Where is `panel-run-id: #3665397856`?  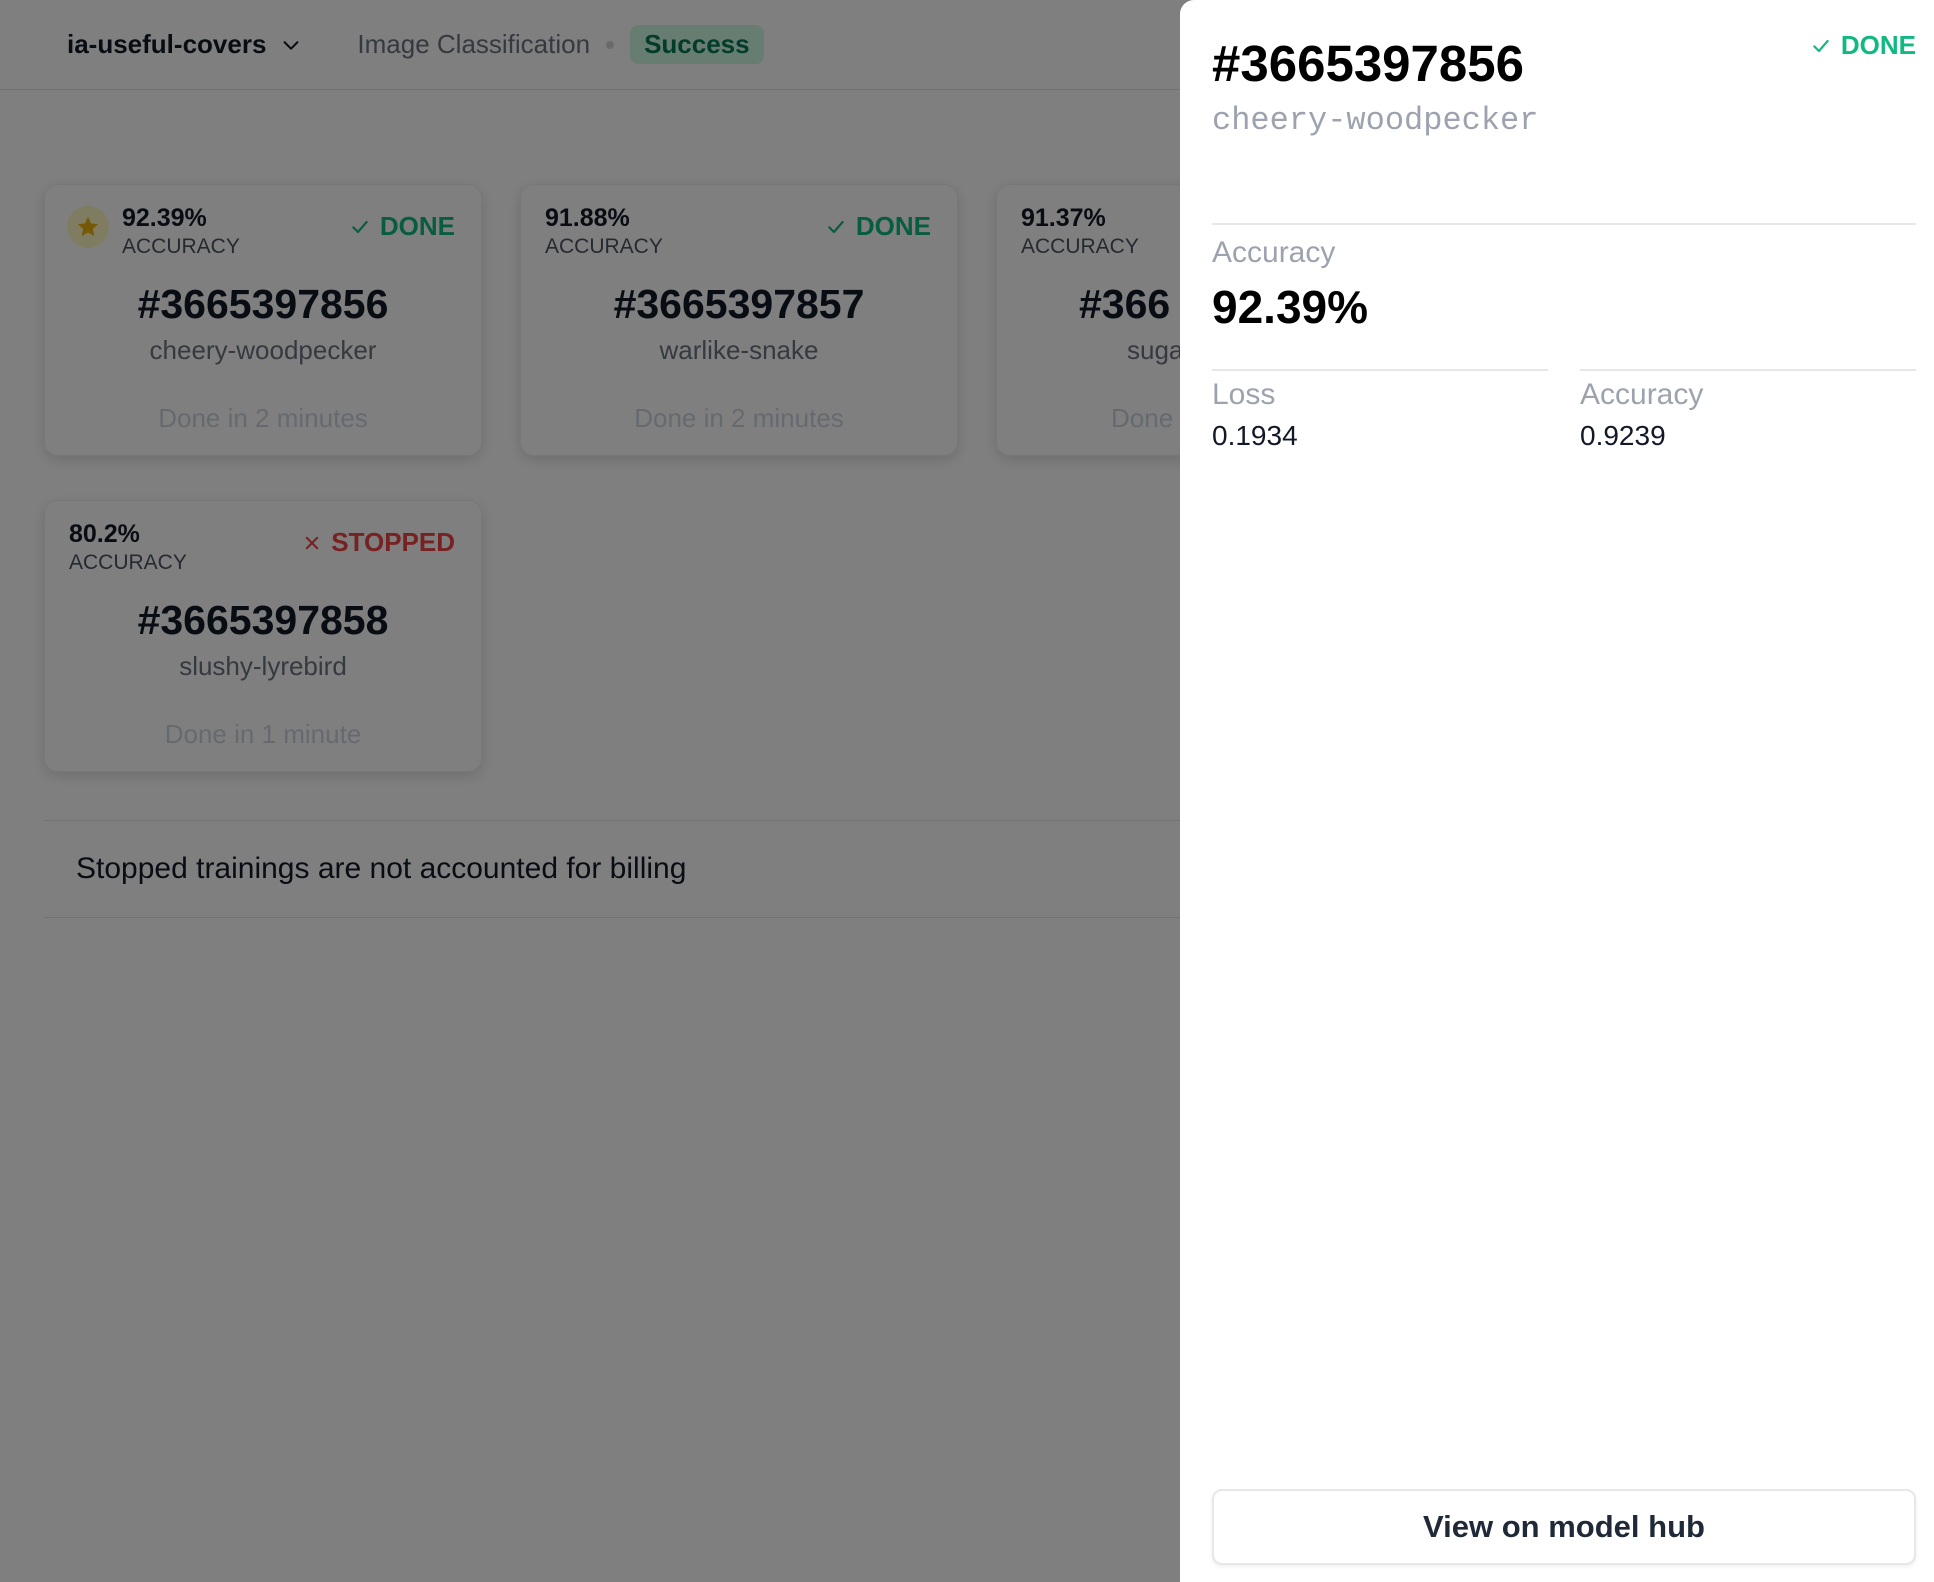 panel-run-id: #3665397856 is located at coordinates (1368, 63).